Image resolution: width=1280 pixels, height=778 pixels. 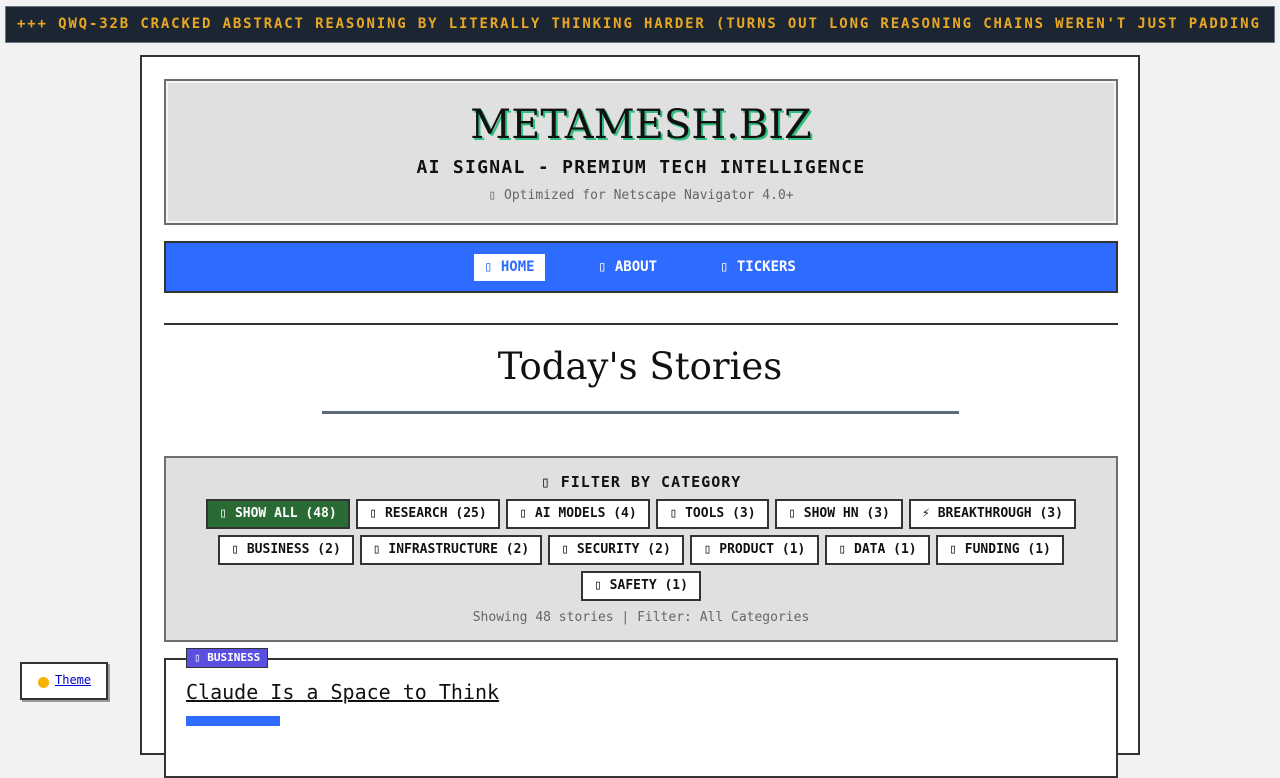 What do you see at coordinates (578, 514) in the screenshot?
I see `filter-ai-models: ▯ AI MODELS (4)` at bounding box center [578, 514].